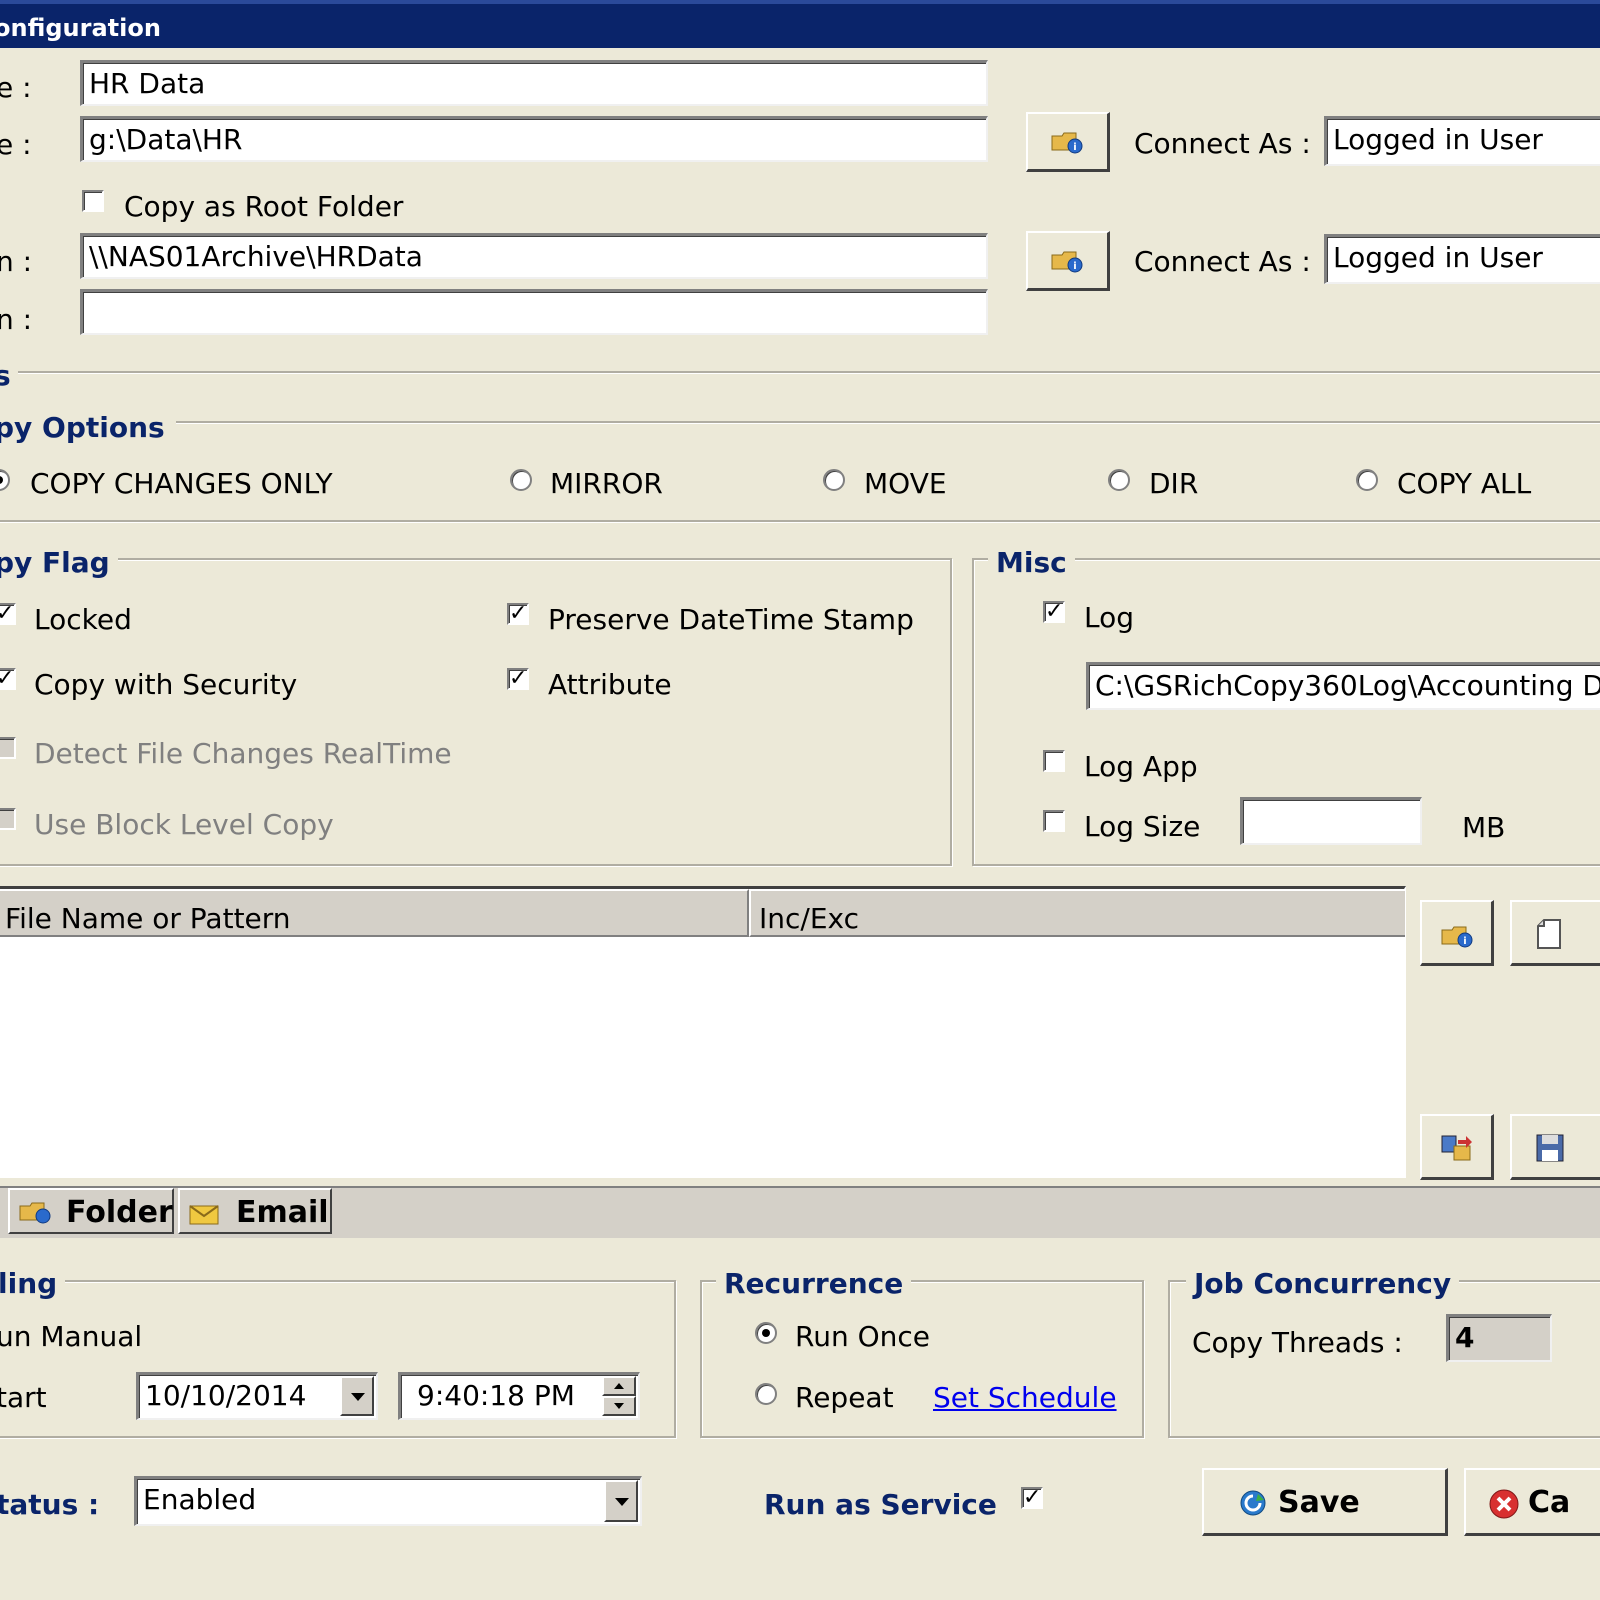 This screenshot has width=1600, height=1600. Describe the element at coordinates (226, 1395) in the screenshot. I see `start-date-value: 10/10/2014` at that location.